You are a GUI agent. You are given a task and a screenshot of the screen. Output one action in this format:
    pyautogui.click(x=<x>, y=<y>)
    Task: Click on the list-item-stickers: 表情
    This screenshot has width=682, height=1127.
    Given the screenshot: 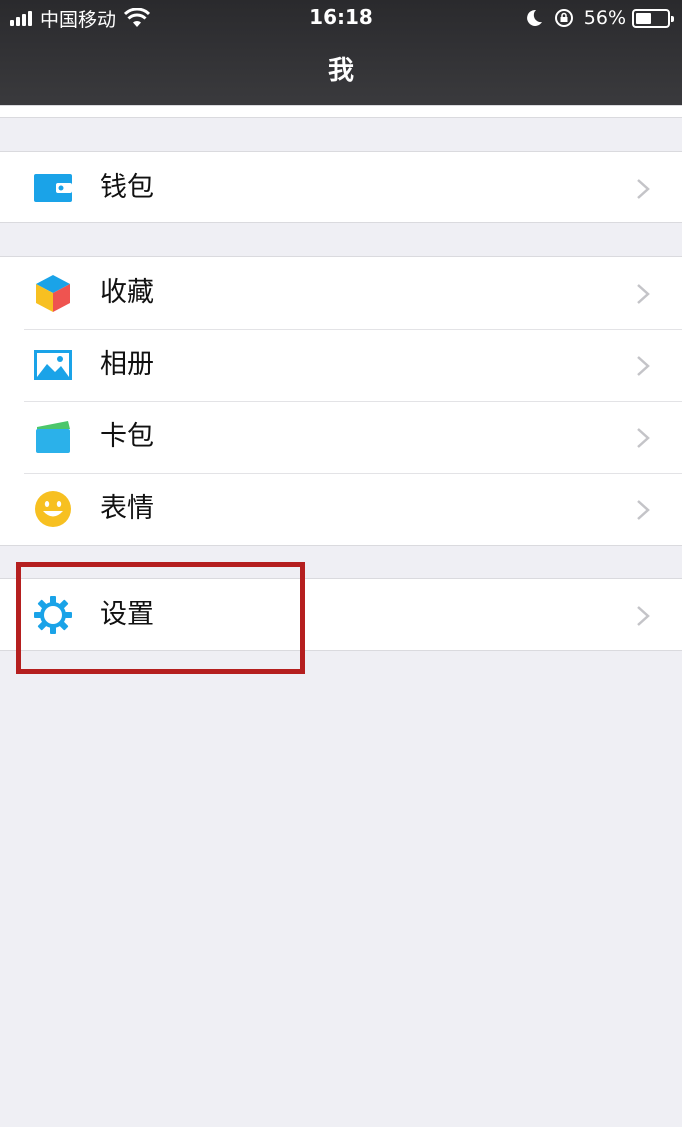 What is the action you would take?
    pyautogui.click(x=341, y=509)
    